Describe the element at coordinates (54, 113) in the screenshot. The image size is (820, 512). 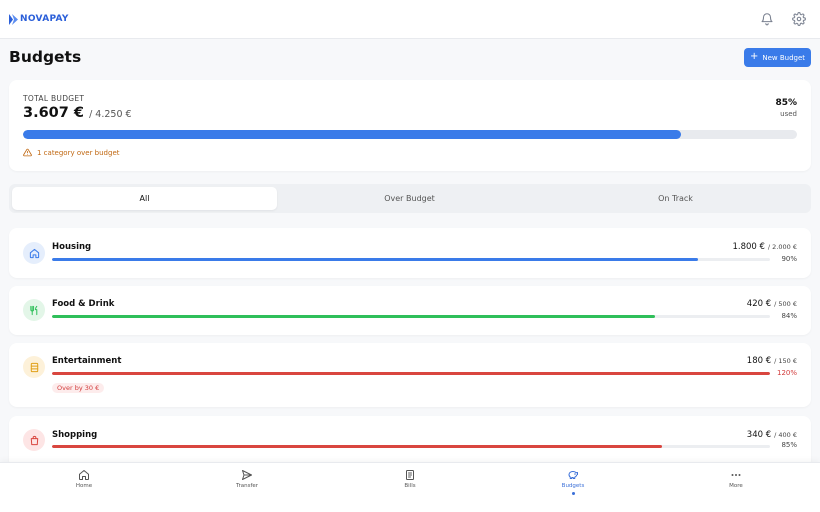
I see `total-spent: 3.607 €` at that location.